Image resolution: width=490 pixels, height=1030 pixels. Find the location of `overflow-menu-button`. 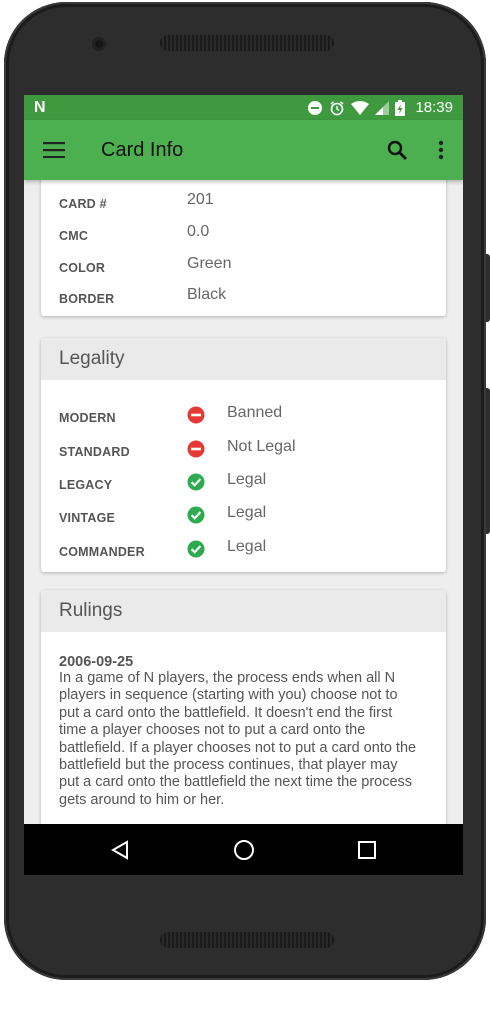

overflow-menu-button is located at coordinates (441, 150).